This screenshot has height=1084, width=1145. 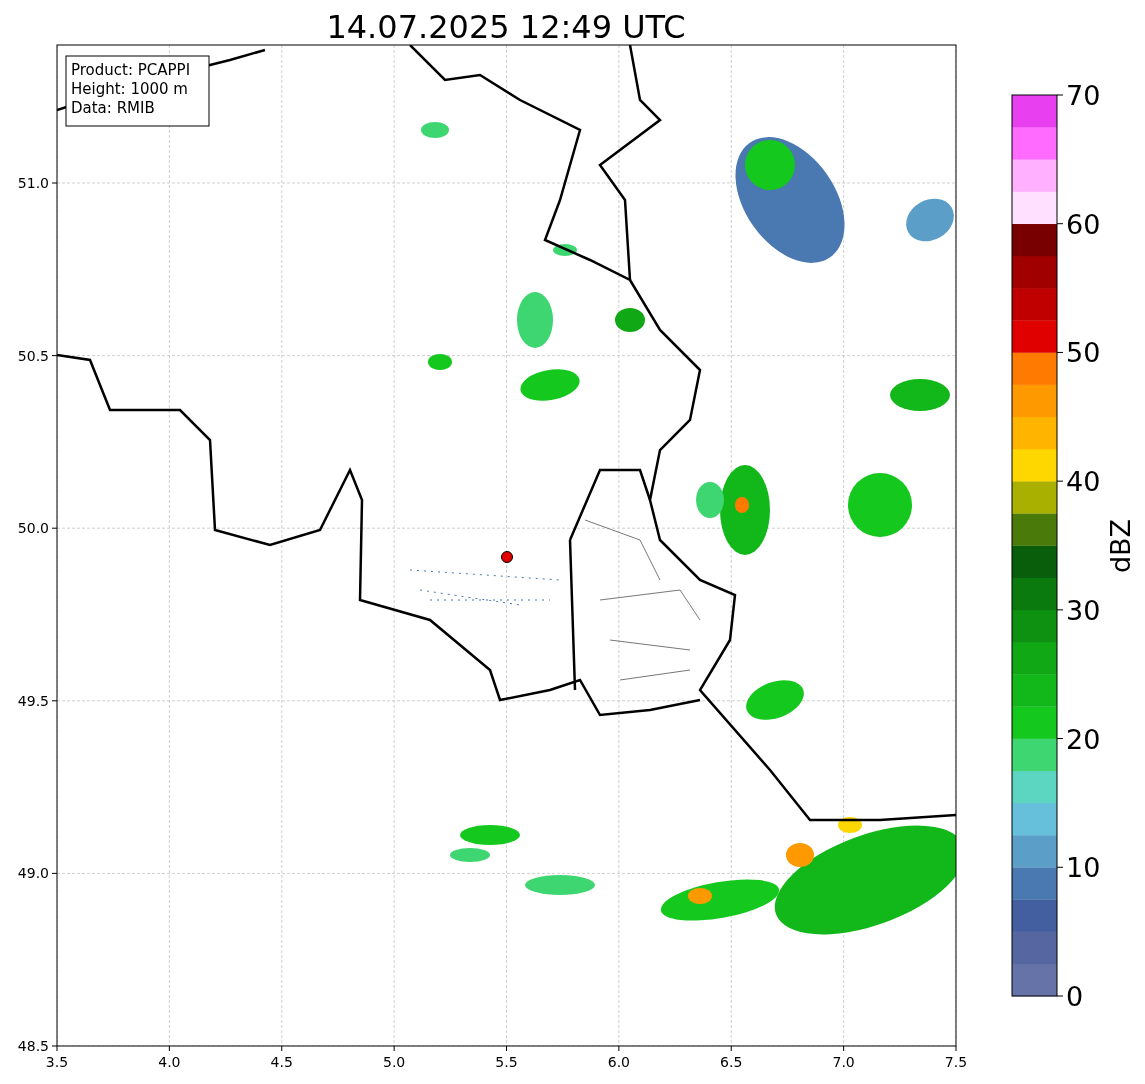 I want to click on y-tick-label: 50.0, so click(x=33, y=528).